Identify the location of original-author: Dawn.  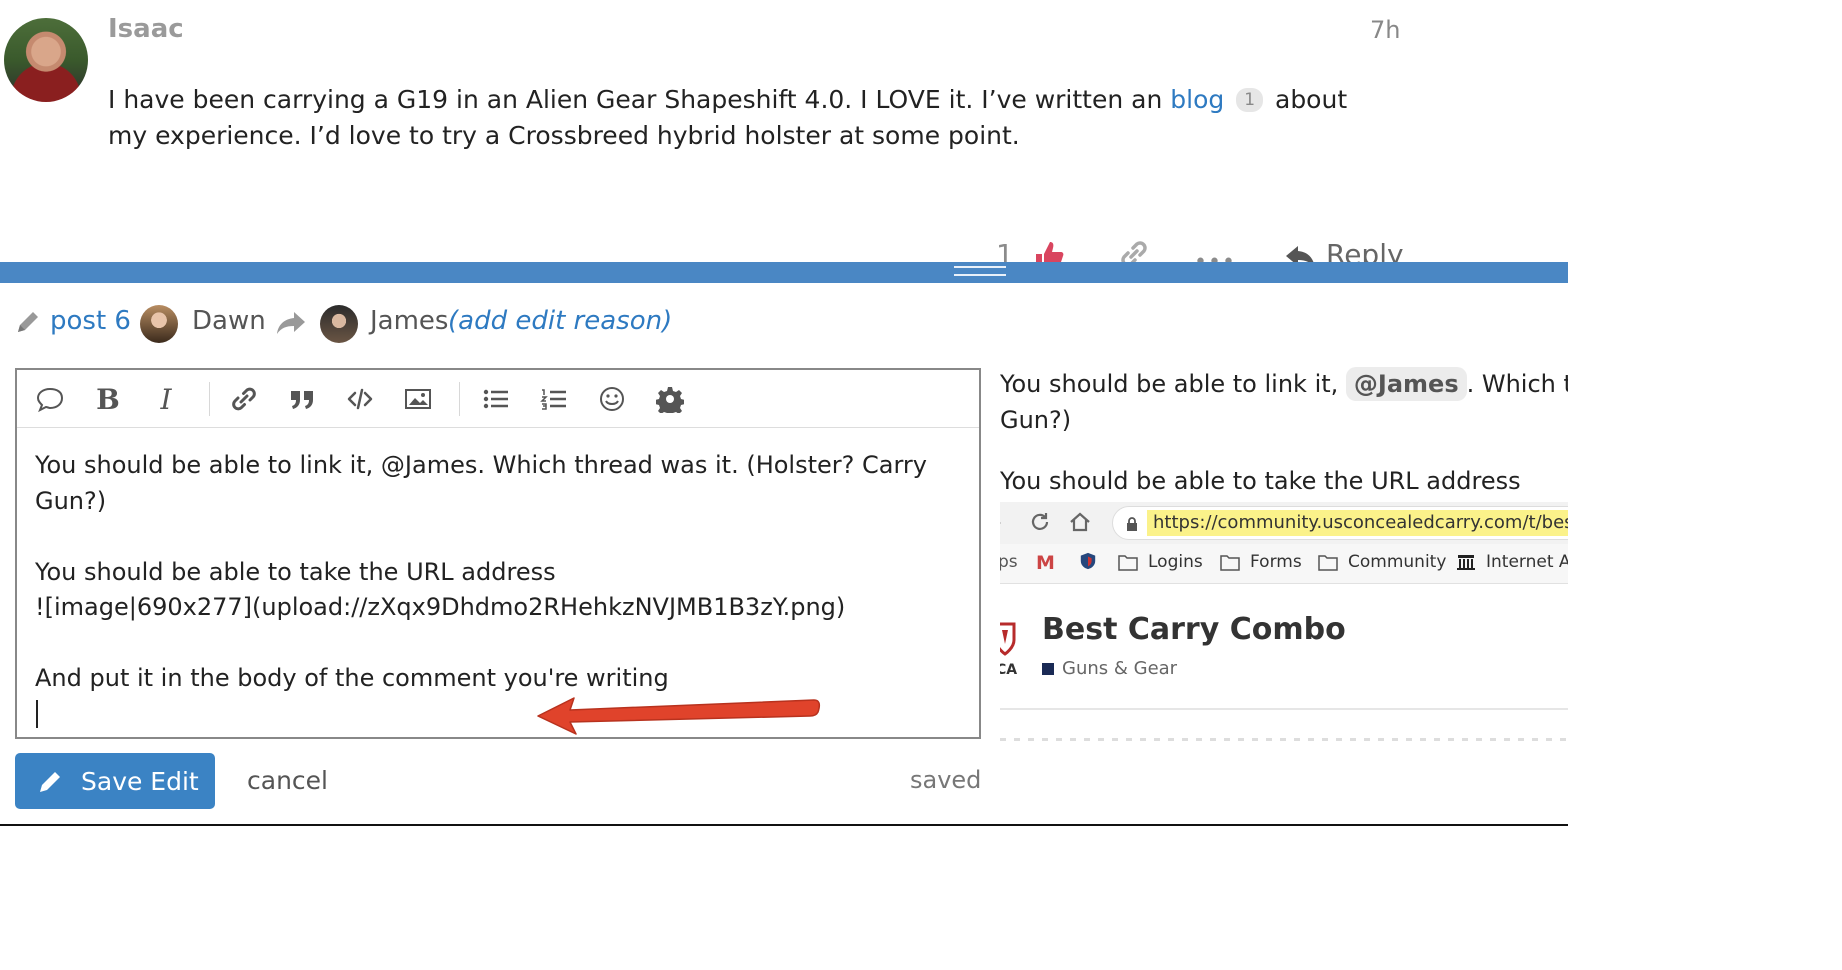
(229, 321).